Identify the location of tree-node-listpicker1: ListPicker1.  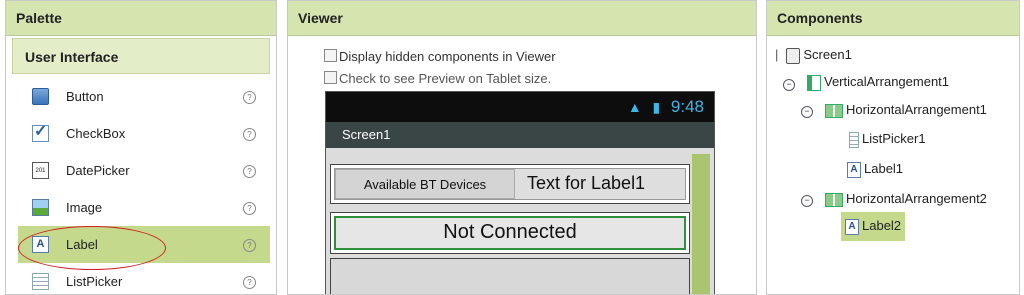
(887, 139).